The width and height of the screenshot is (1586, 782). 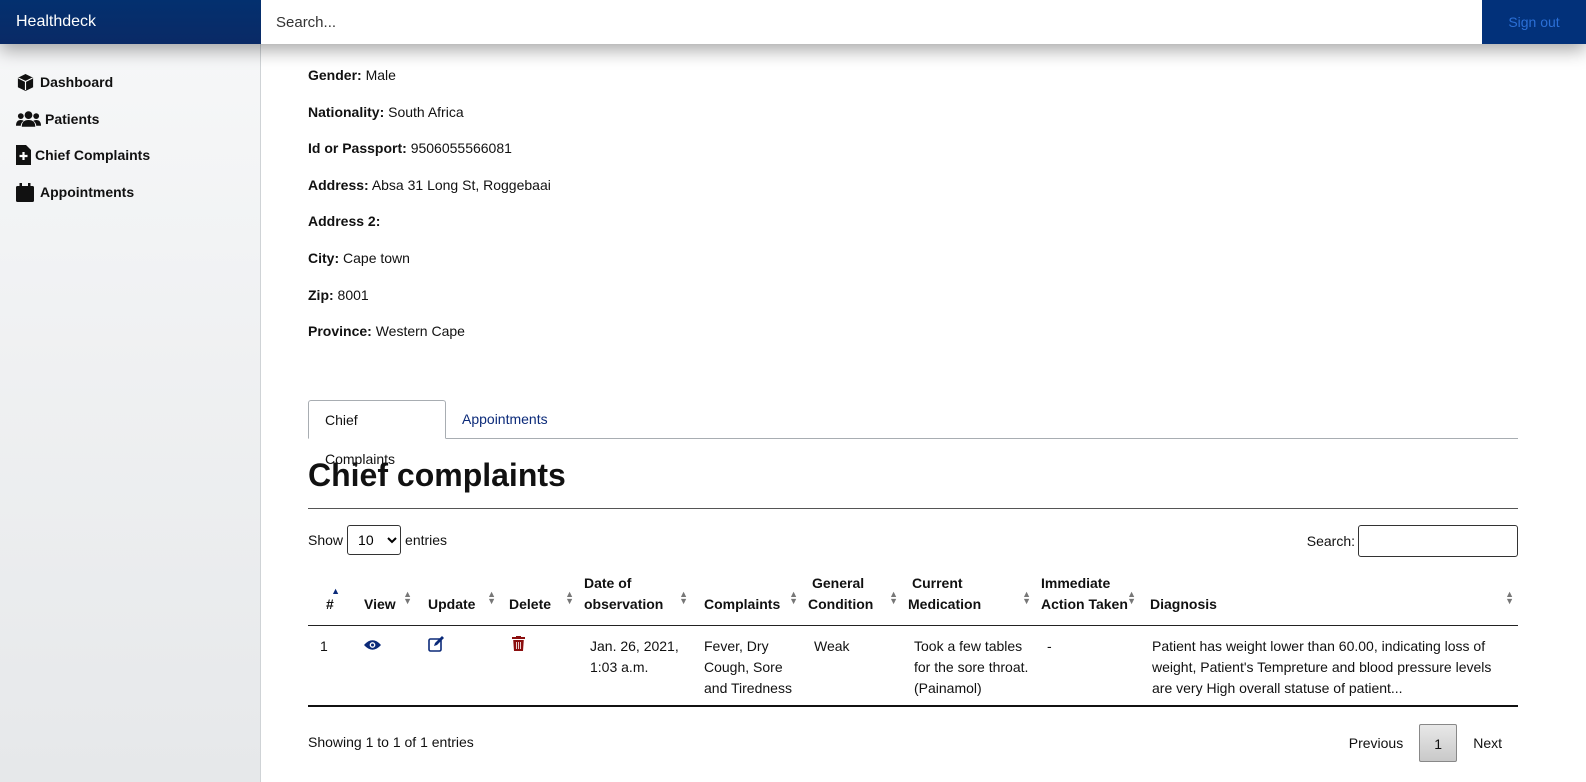 What do you see at coordinates (1330, 541) in the screenshot?
I see `table-search-label: Search:` at bounding box center [1330, 541].